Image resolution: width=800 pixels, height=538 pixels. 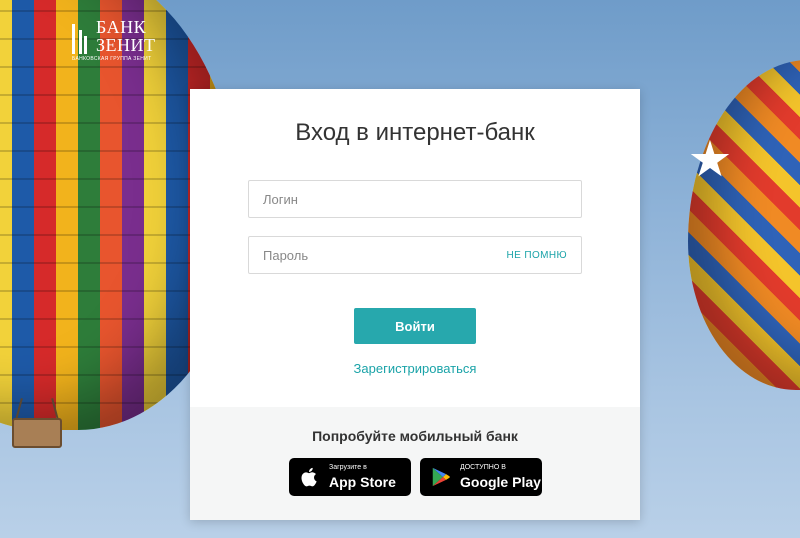 I want to click on app-store-button: Загрузите в App Store, so click(x=350, y=477).